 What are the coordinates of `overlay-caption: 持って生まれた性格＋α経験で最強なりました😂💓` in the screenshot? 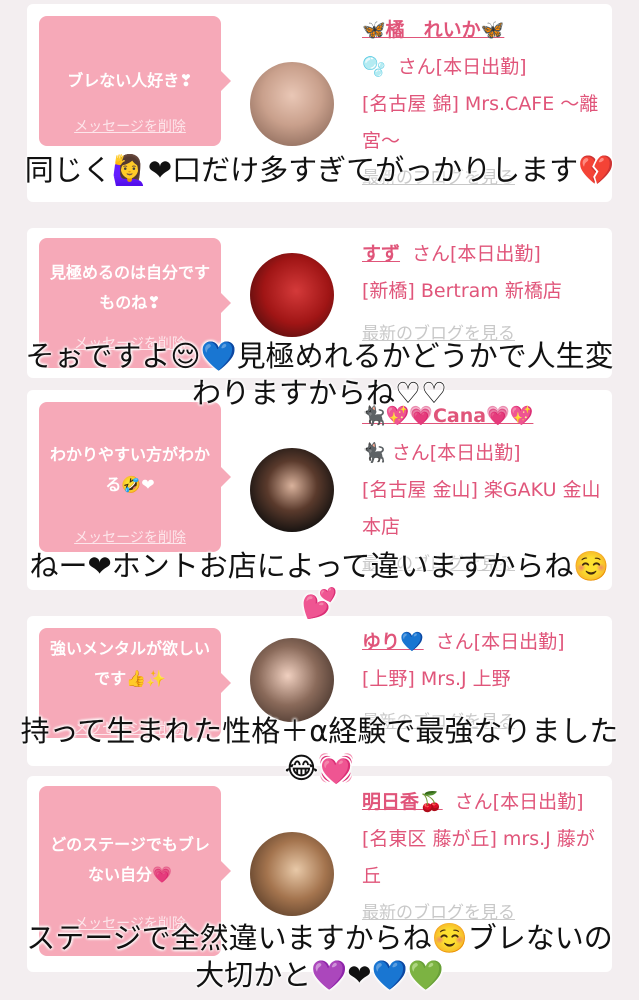 It's located at (319, 749).